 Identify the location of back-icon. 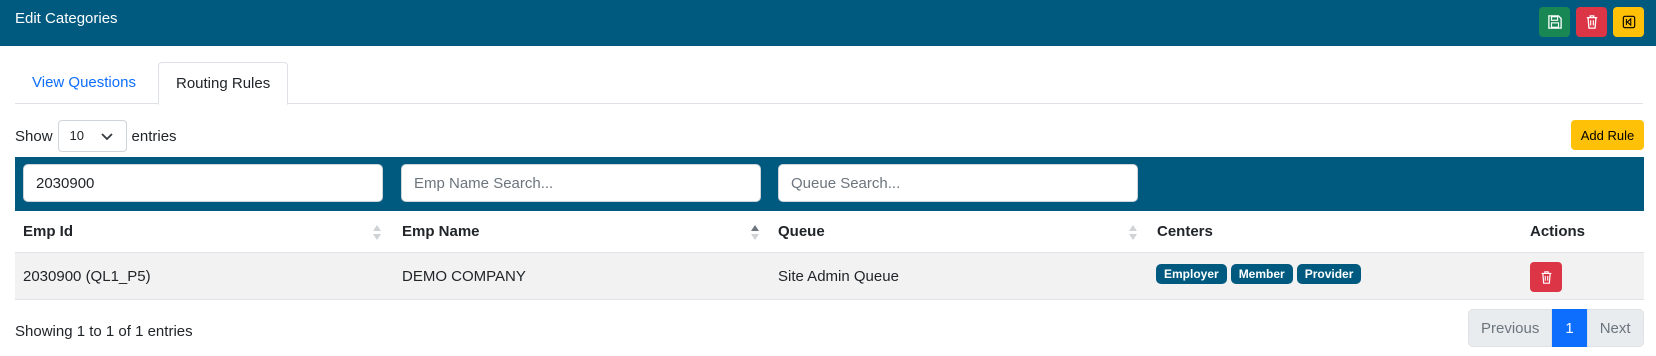
(1628, 22).